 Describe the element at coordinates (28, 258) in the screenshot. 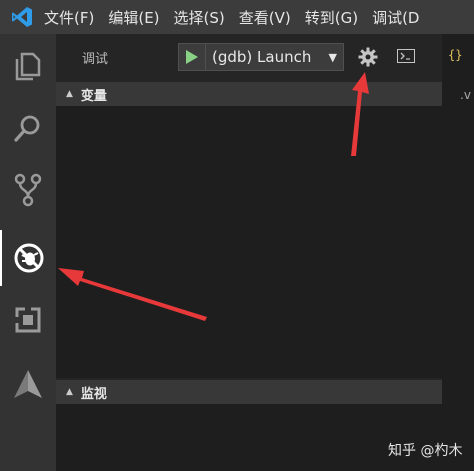

I see `debug-icon` at that location.